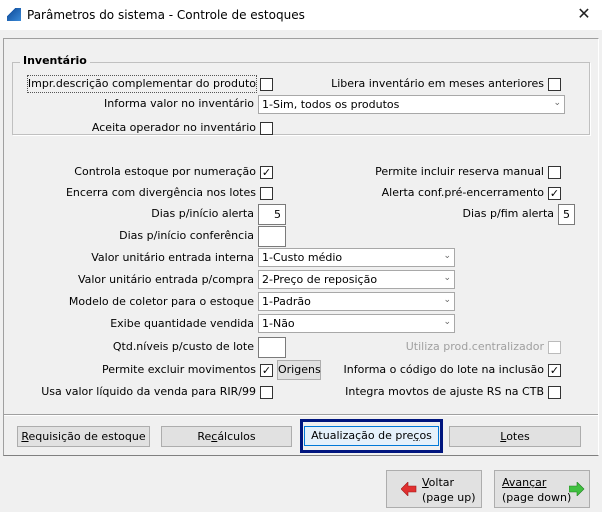 Image resolution: width=602 pixels, height=512 pixels. I want to click on origens-button: Origens, so click(299, 370).